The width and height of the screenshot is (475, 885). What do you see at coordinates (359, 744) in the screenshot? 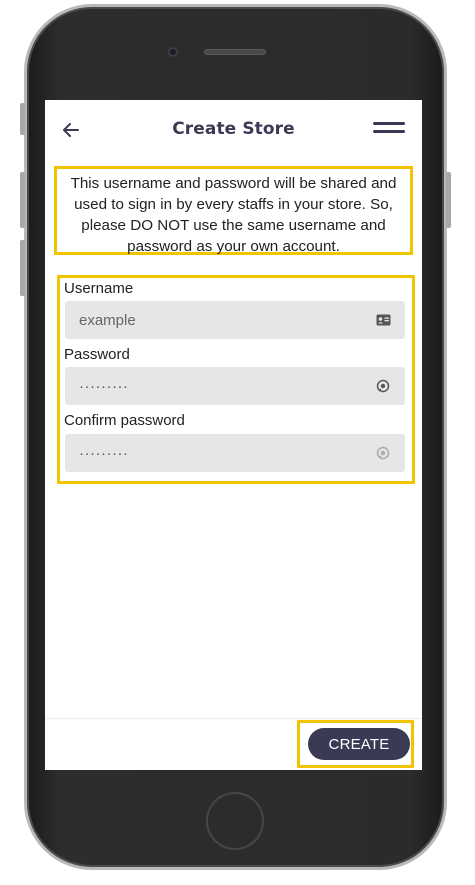
I see `create-button: CREATE` at bounding box center [359, 744].